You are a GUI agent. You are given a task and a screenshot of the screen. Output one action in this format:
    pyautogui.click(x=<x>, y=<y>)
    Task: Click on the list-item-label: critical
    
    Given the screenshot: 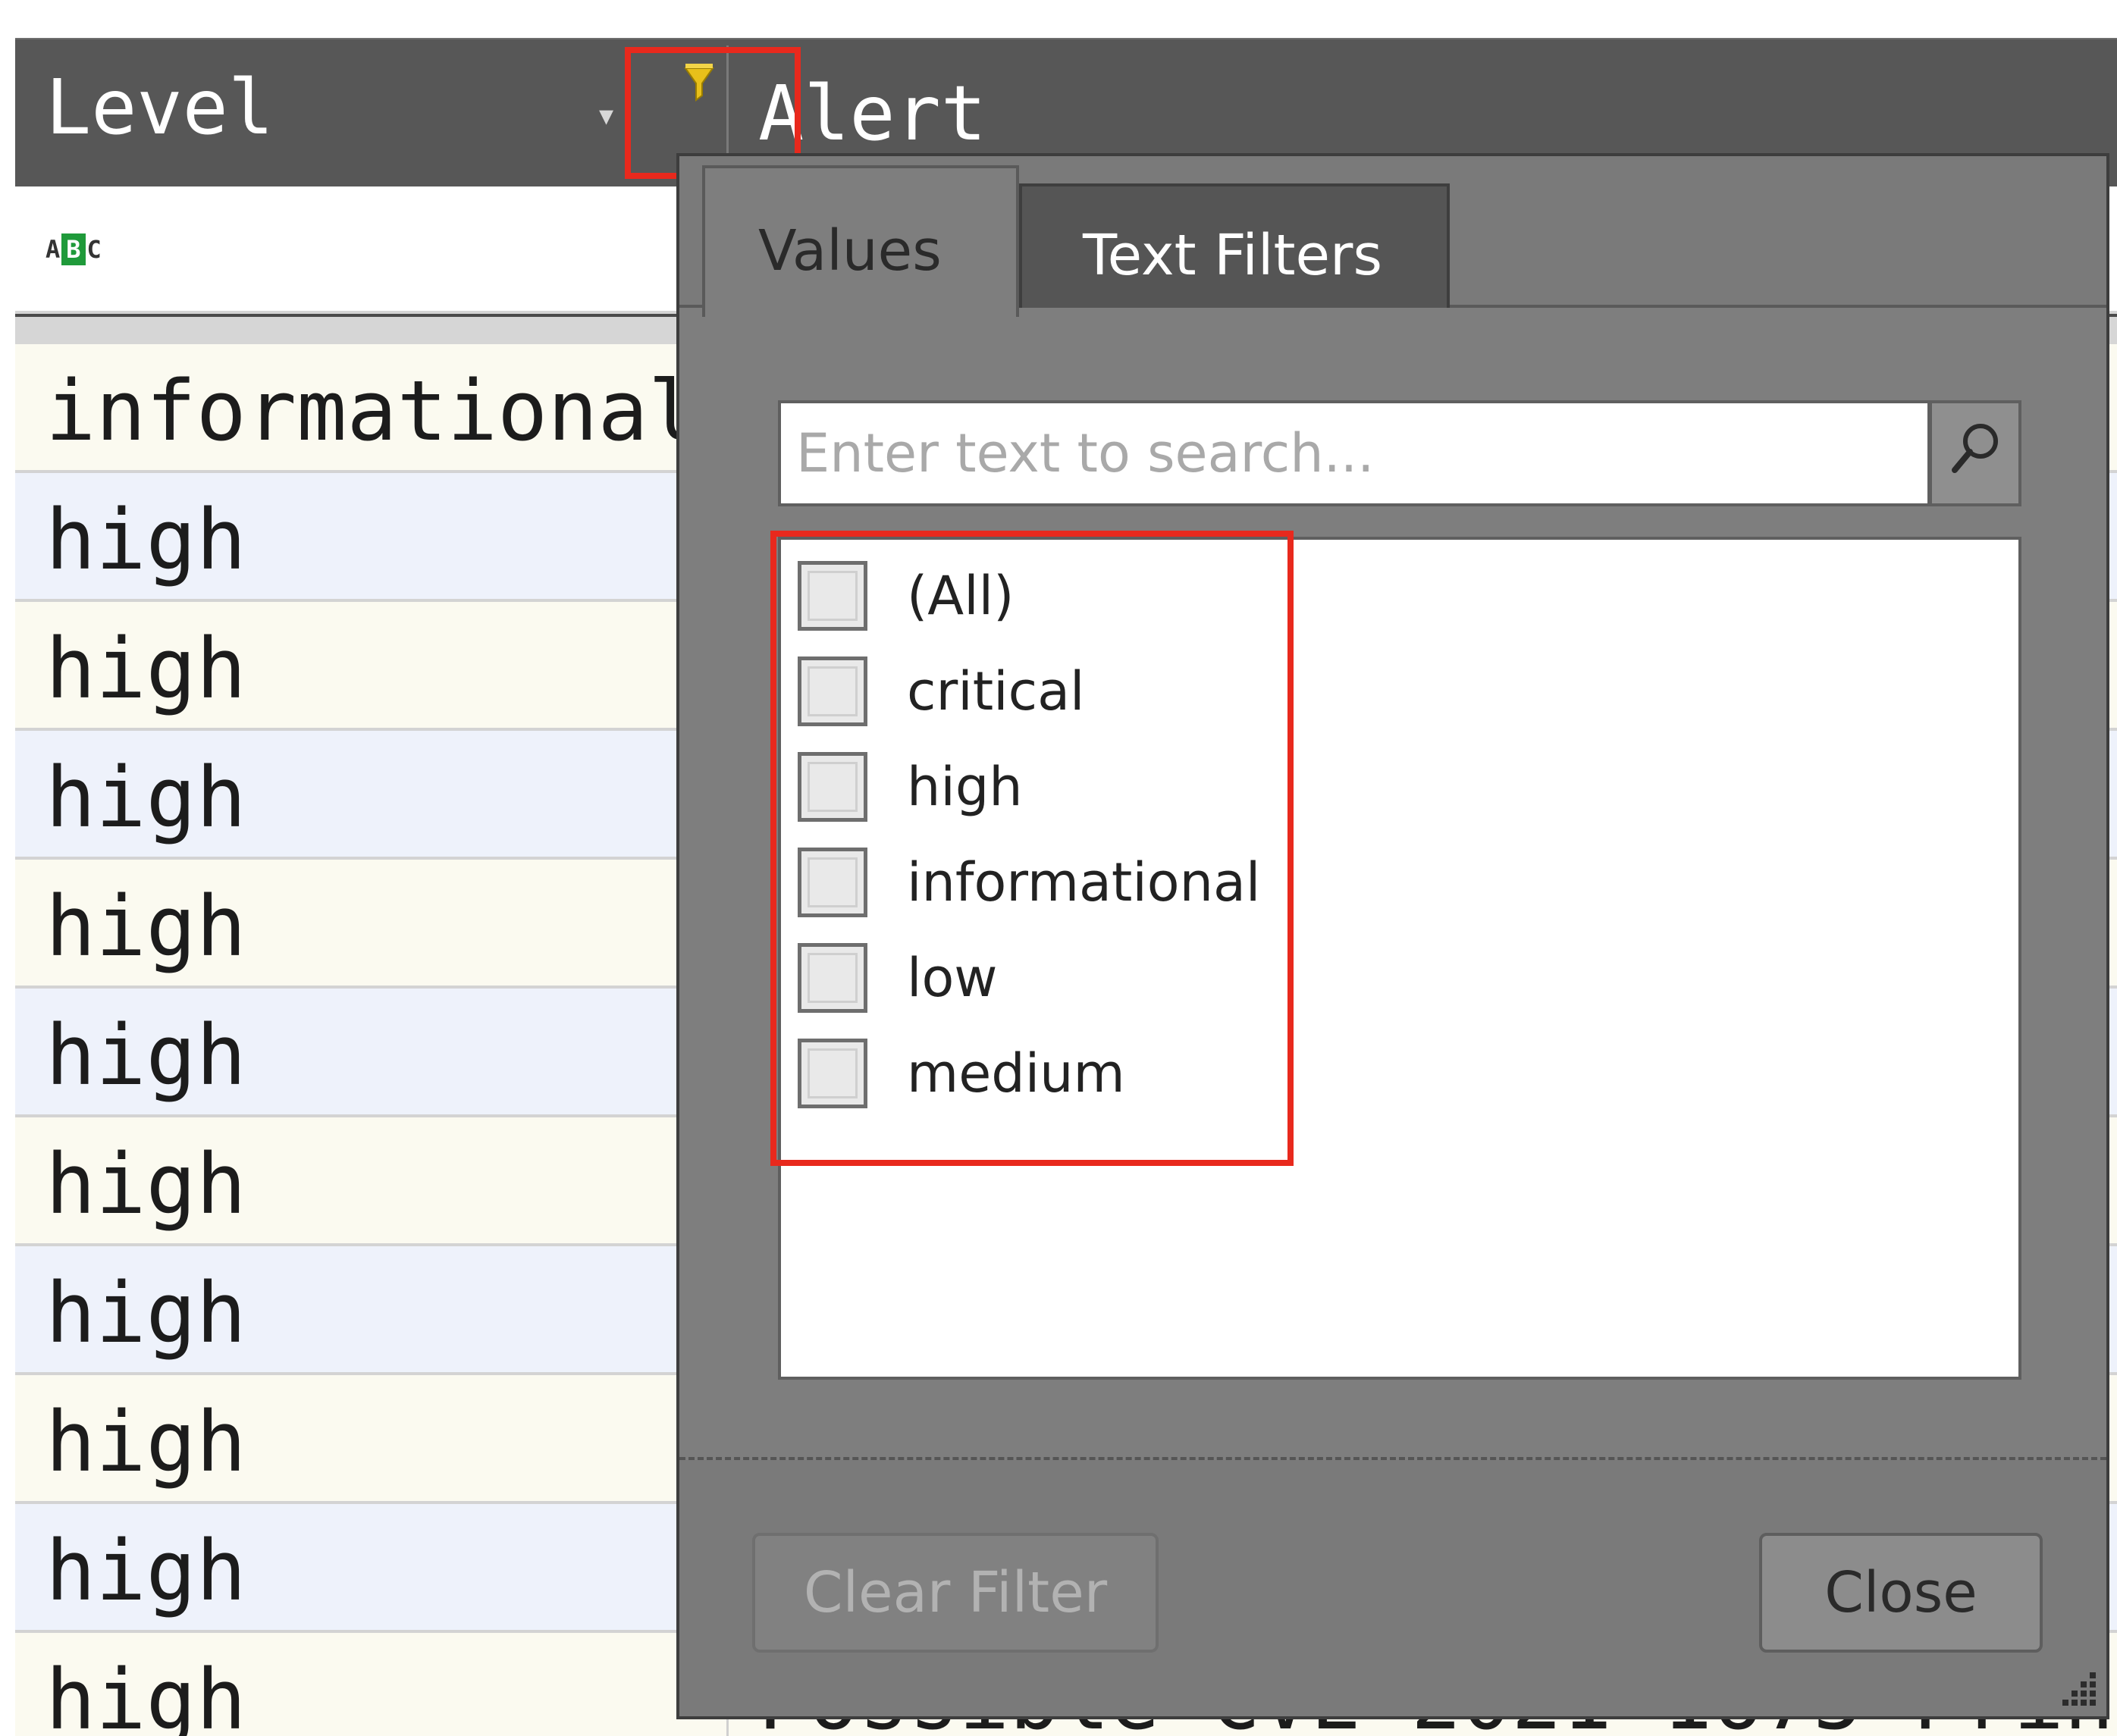 What is the action you would take?
    pyautogui.click(x=996, y=691)
    